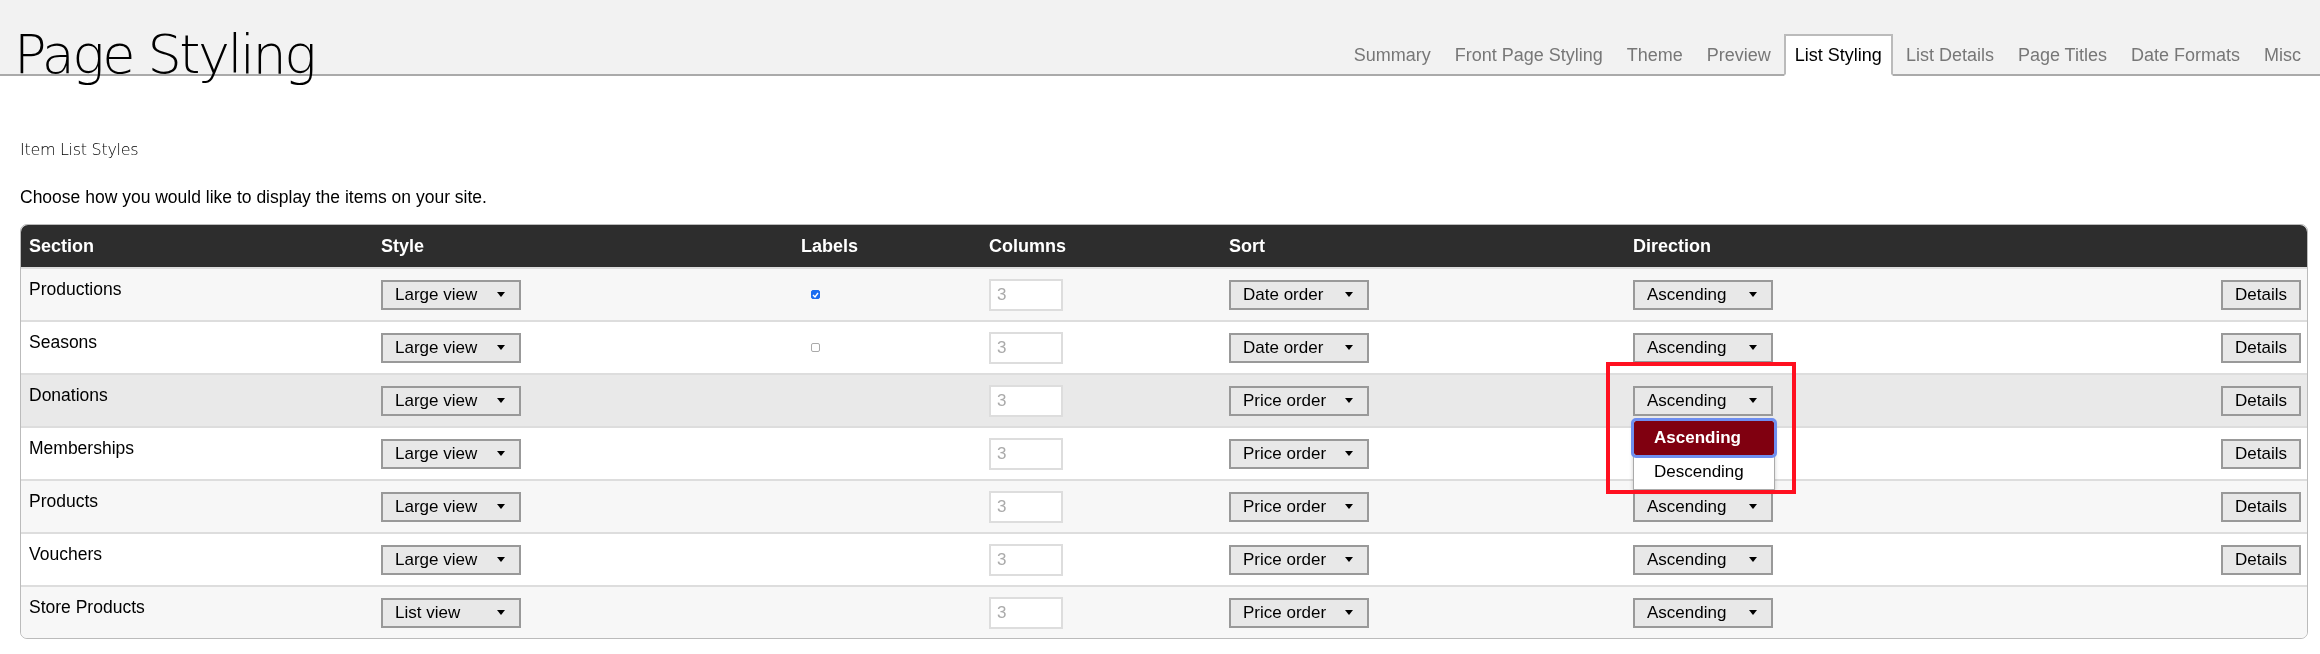  What do you see at coordinates (1672, 246) in the screenshot?
I see `column-header: Direction` at bounding box center [1672, 246].